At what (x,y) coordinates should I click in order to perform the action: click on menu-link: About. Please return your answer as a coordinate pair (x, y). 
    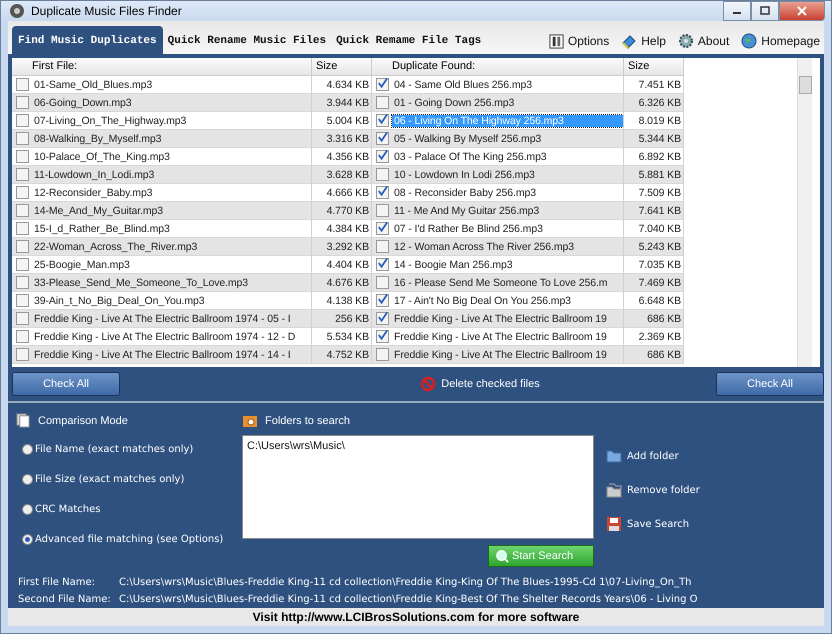
    Looking at the image, I should click on (704, 41).